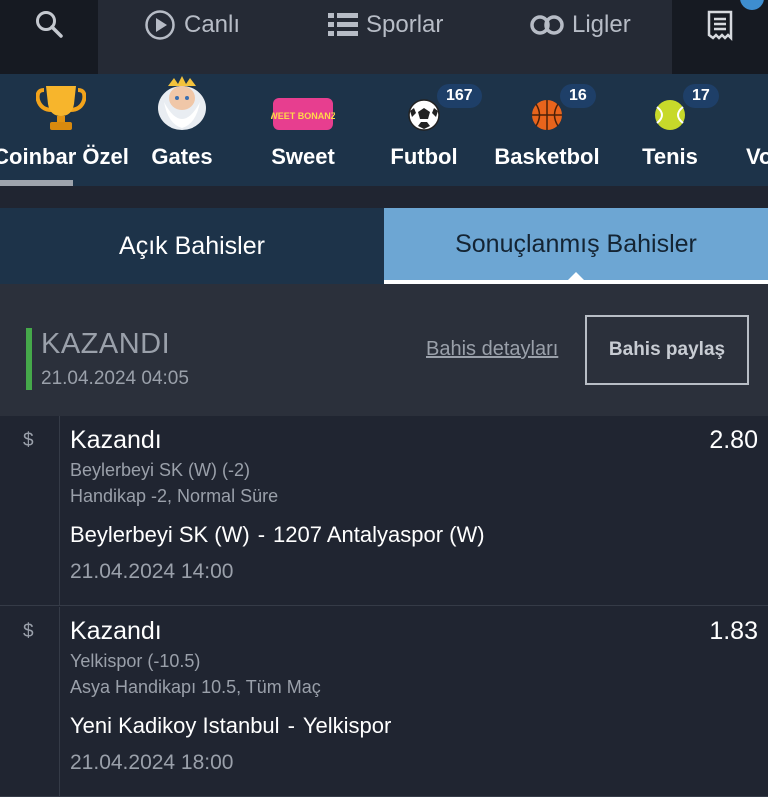 This screenshot has height=797, width=768. What do you see at coordinates (30, 510) in the screenshot?
I see `bet-gutter: $` at bounding box center [30, 510].